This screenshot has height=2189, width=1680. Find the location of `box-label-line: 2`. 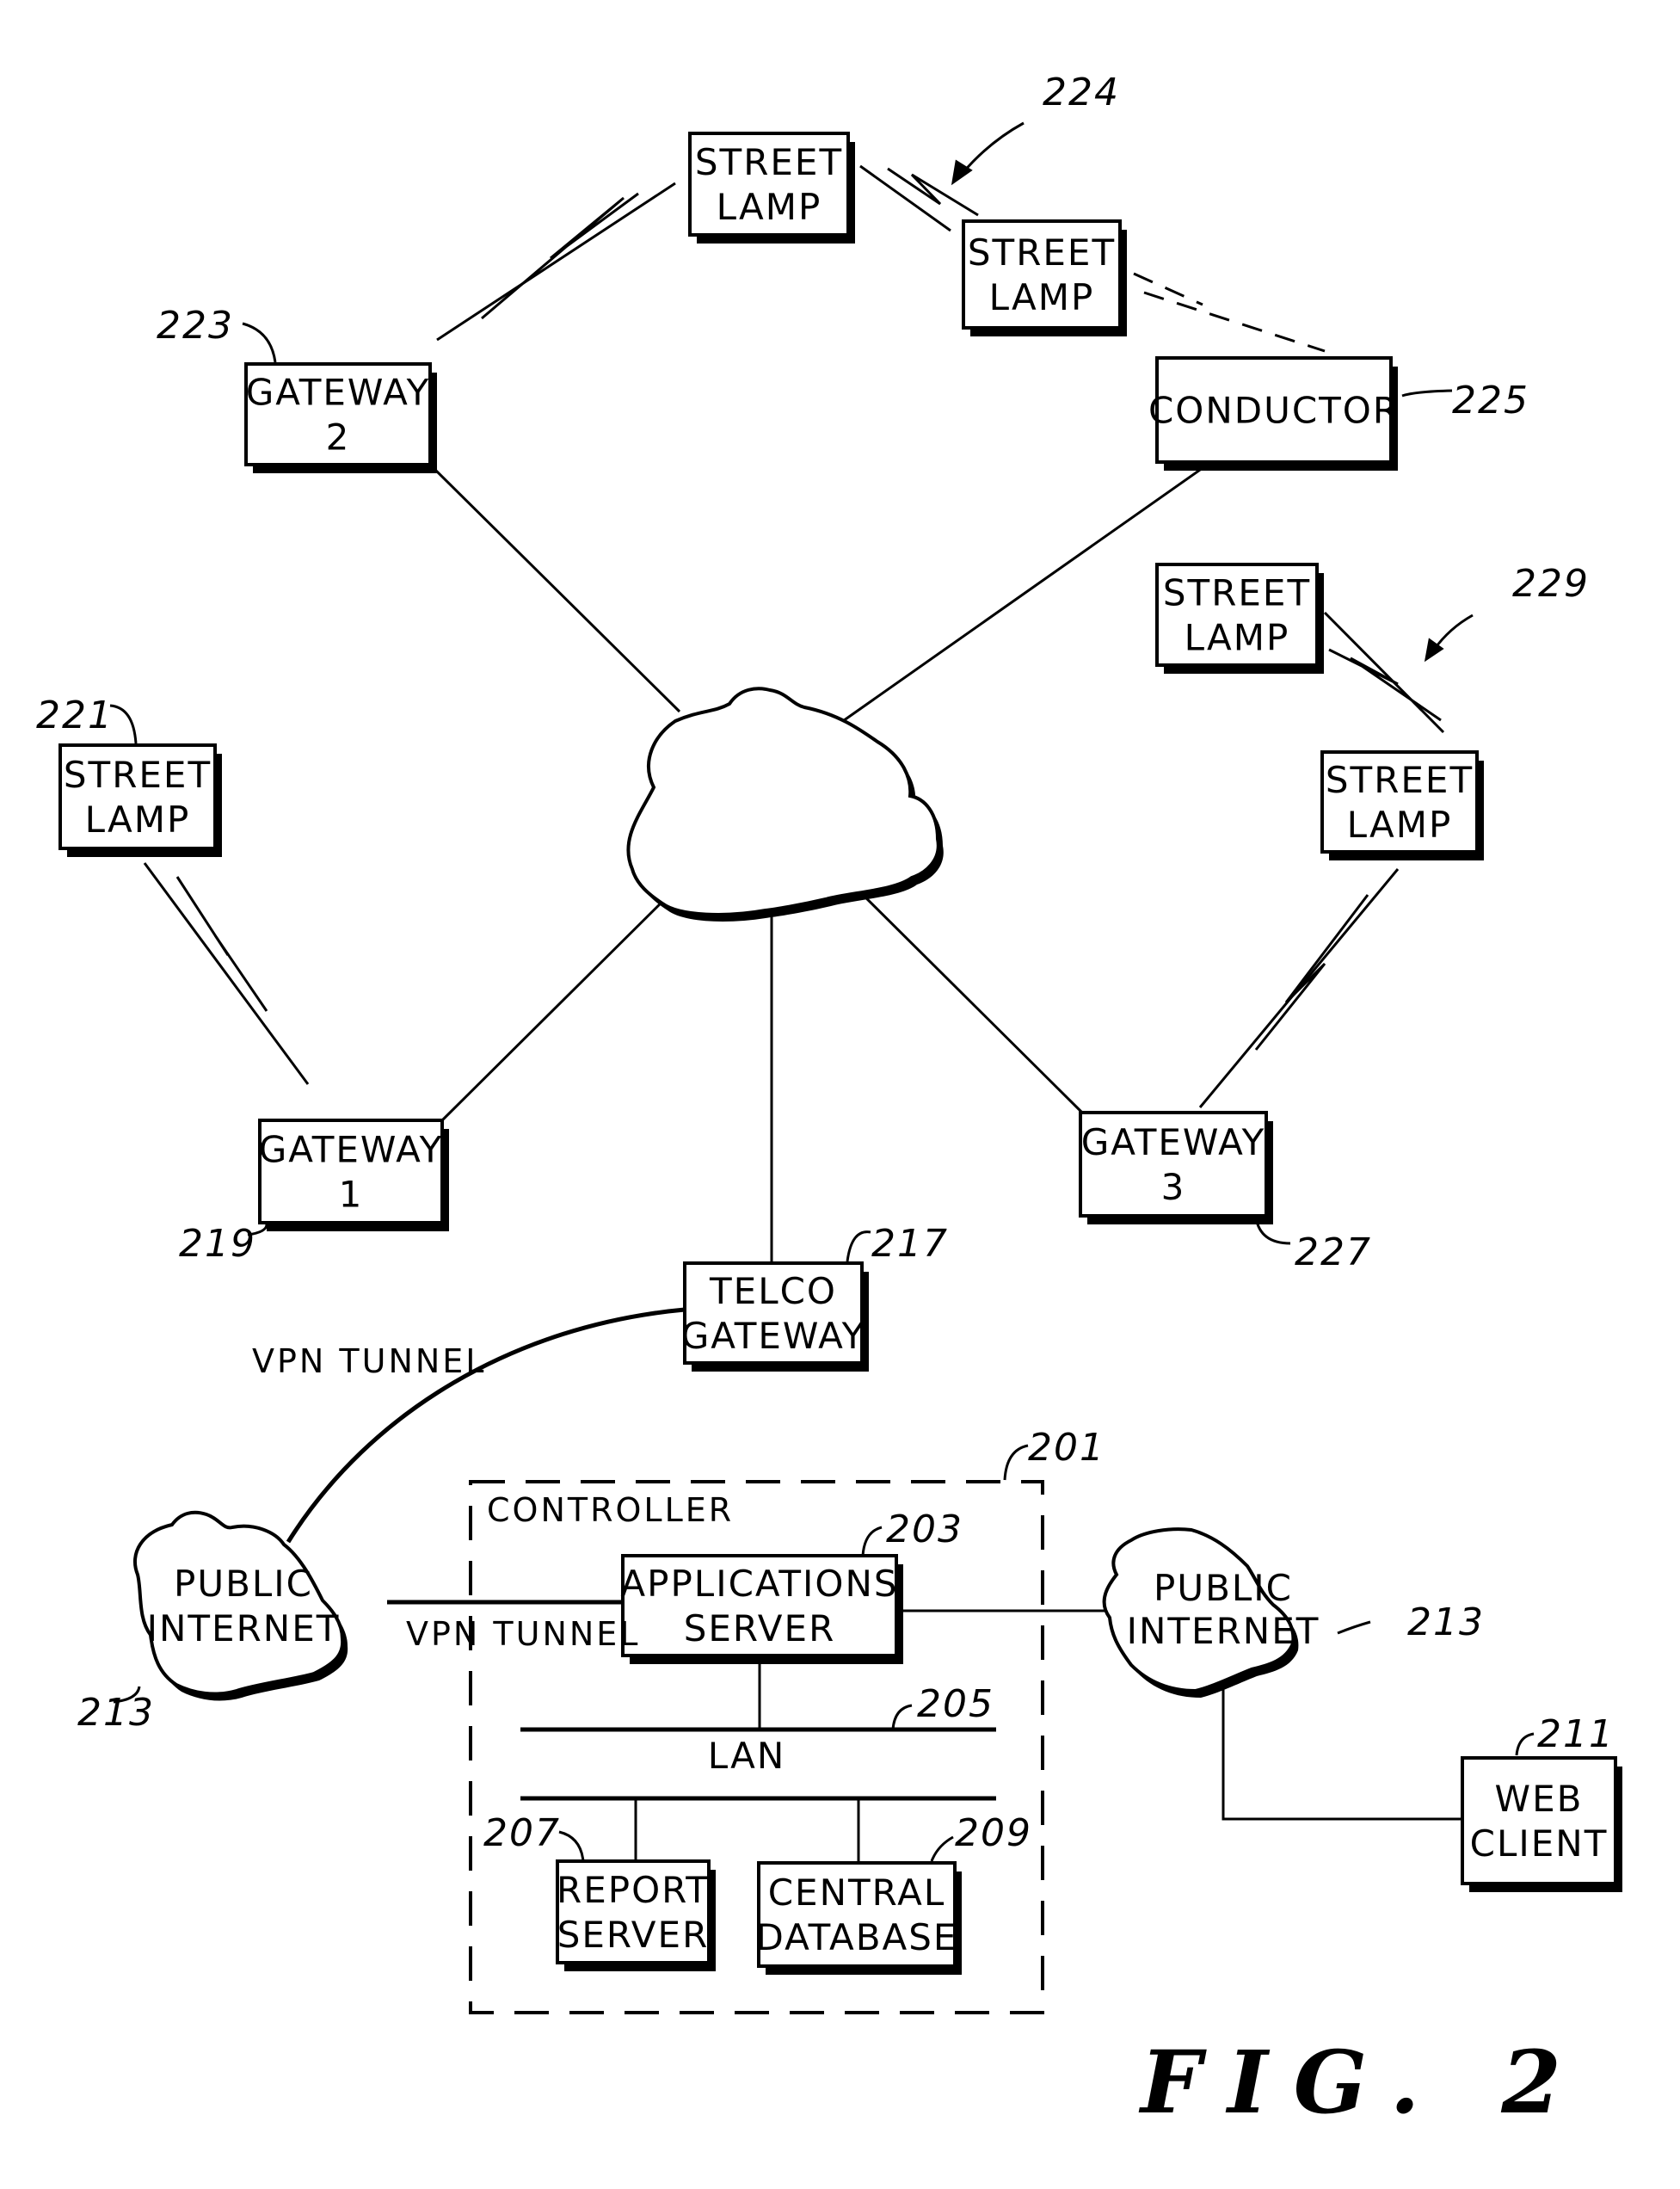

box-label-line: 2 is located at coordinates (338, 437).